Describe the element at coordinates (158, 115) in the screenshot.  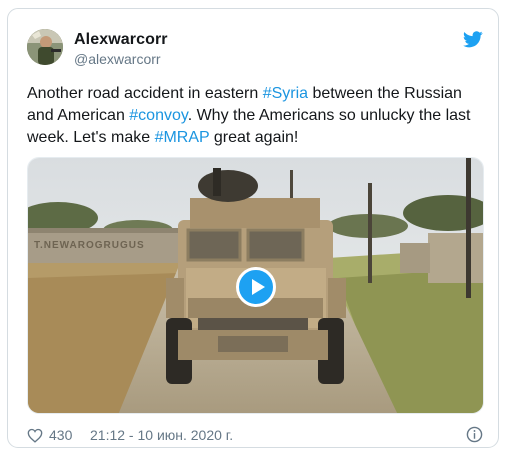
I see `hashtag-convoy: #convoy` at that location.